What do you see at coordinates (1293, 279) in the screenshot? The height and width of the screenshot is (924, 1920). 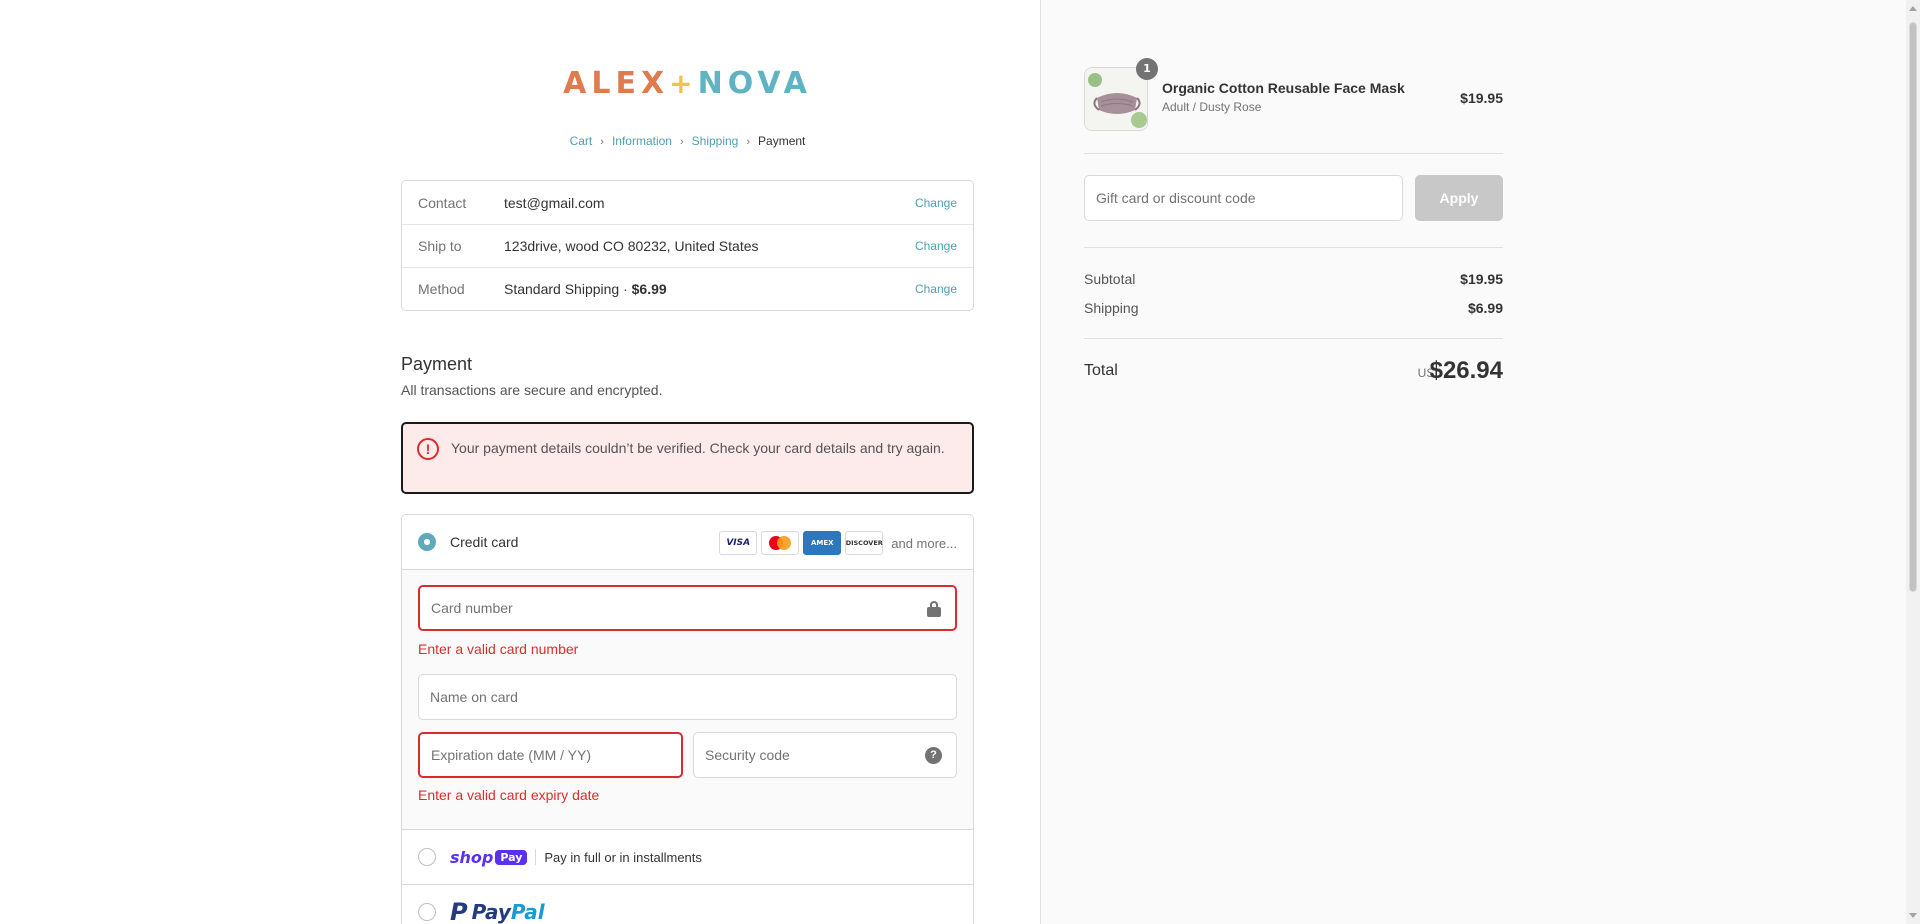 I see `subtotal-line: Subtotal $19.95` at bounding box center [1293, 279].